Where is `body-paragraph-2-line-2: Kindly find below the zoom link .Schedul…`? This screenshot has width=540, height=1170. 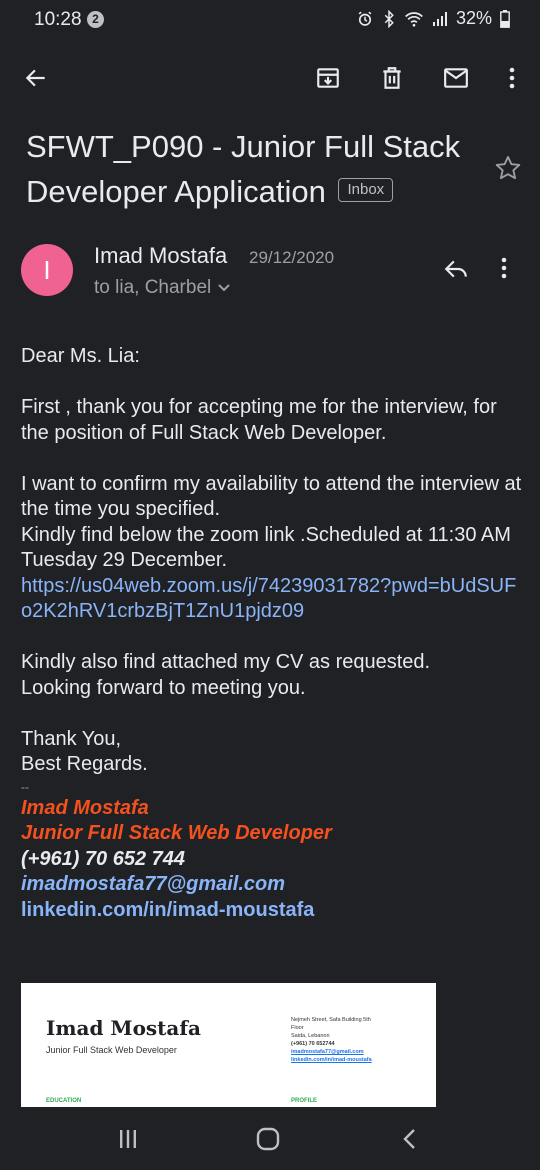 body-paragraph-2-line-2: Kindly find below the zoom link .Schedul… is located at coordinates (266, 547).